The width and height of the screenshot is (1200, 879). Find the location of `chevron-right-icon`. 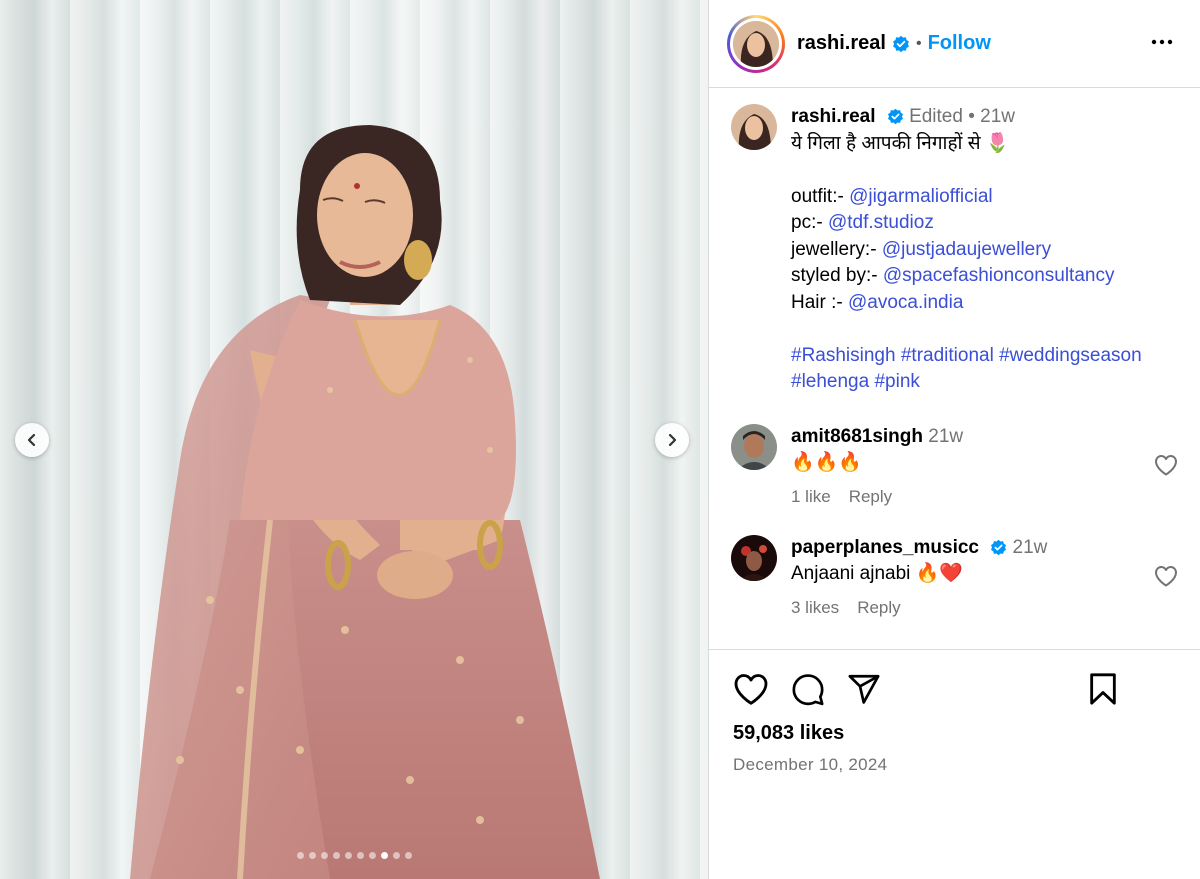

chevron-right-icon is located at coordinates (672, 440).